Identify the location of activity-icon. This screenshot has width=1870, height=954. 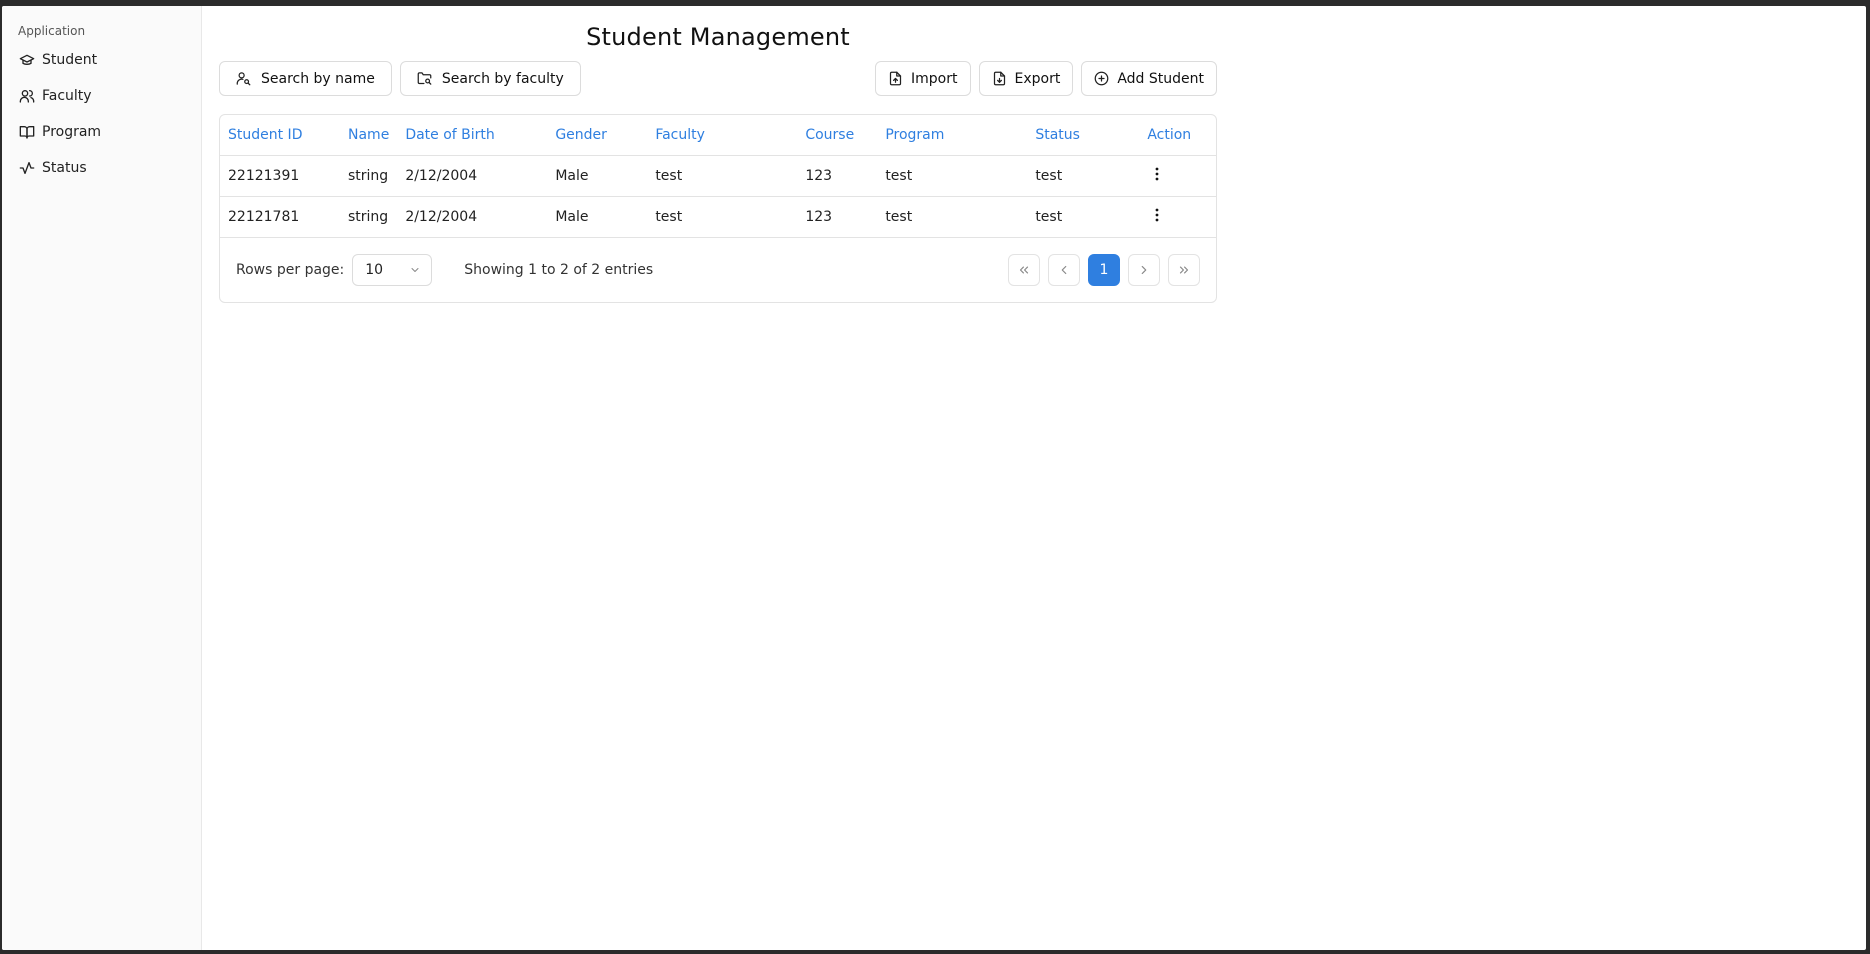
(27, 168).